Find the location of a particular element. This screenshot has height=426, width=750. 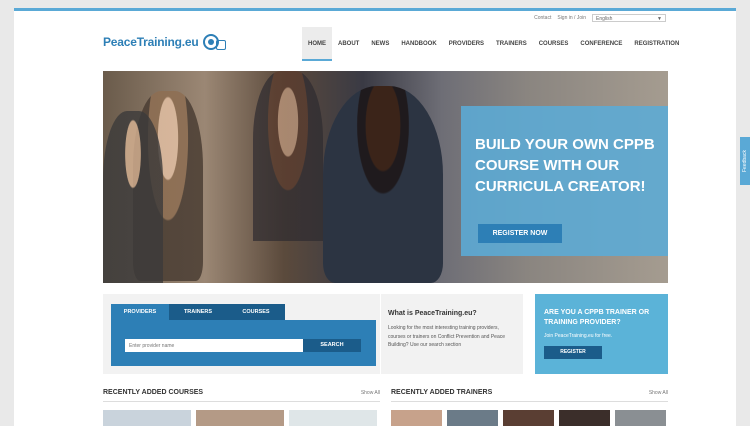

nav-home: HOME is located at coordinates (317, 44).